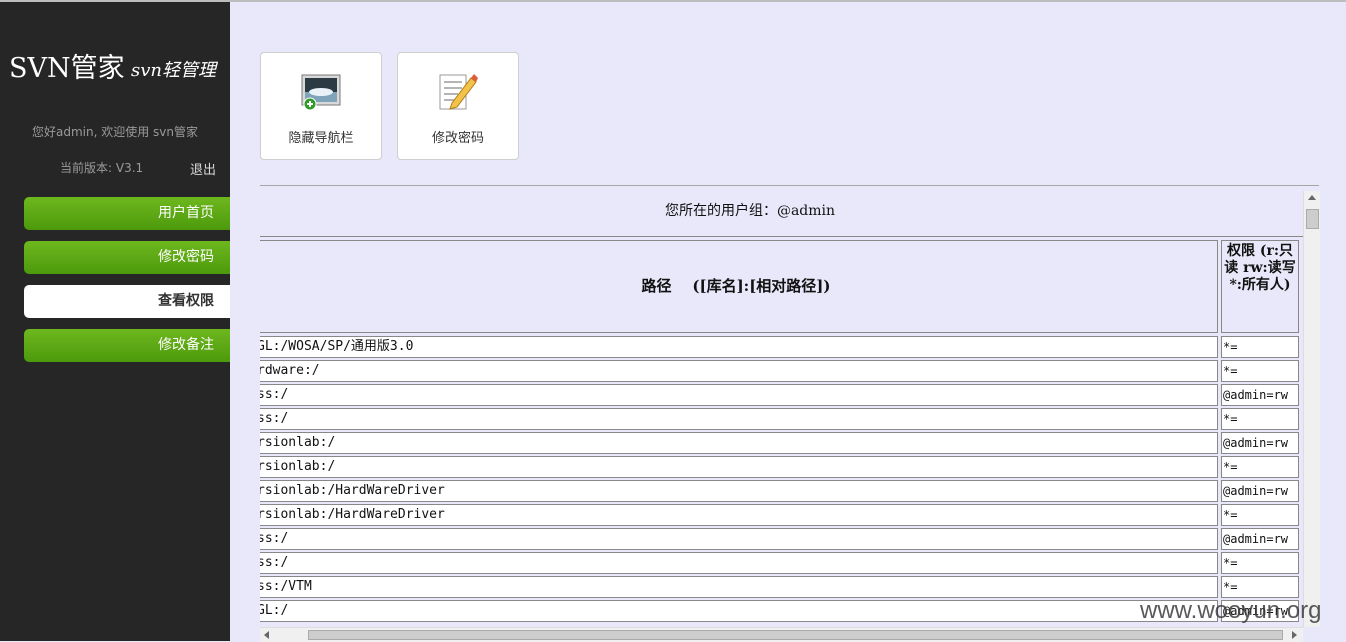 Image resolution: width=1346 pixels, height=642 pixels. What do you see at coordinates (127, 301) in the screenshot?
I see `nav-view-permissions: 查看权限` at bounding box center [127, 301].